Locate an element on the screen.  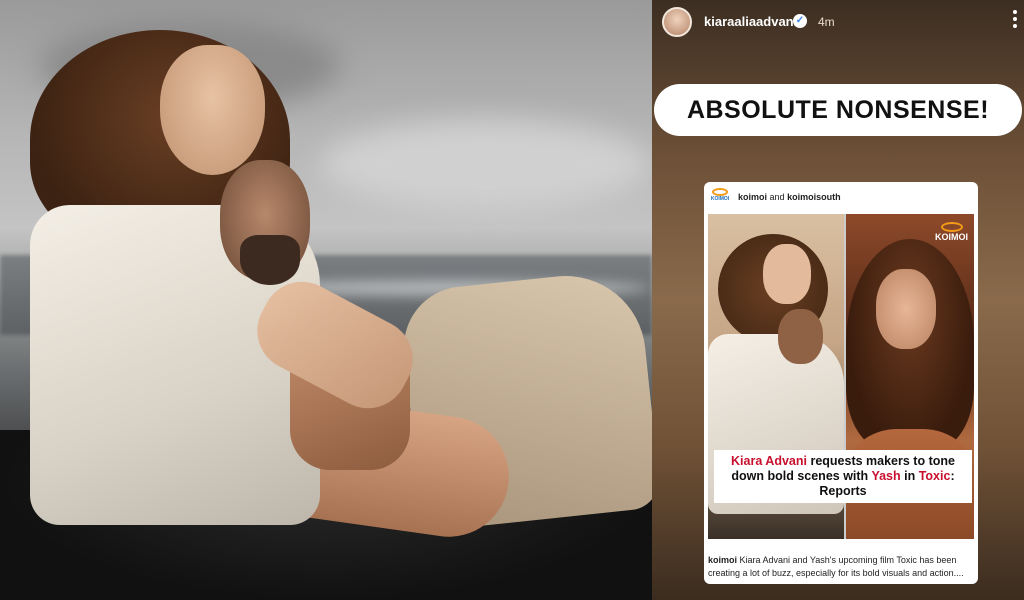
headline-part: Toxic is located at coordinates (934, 476).